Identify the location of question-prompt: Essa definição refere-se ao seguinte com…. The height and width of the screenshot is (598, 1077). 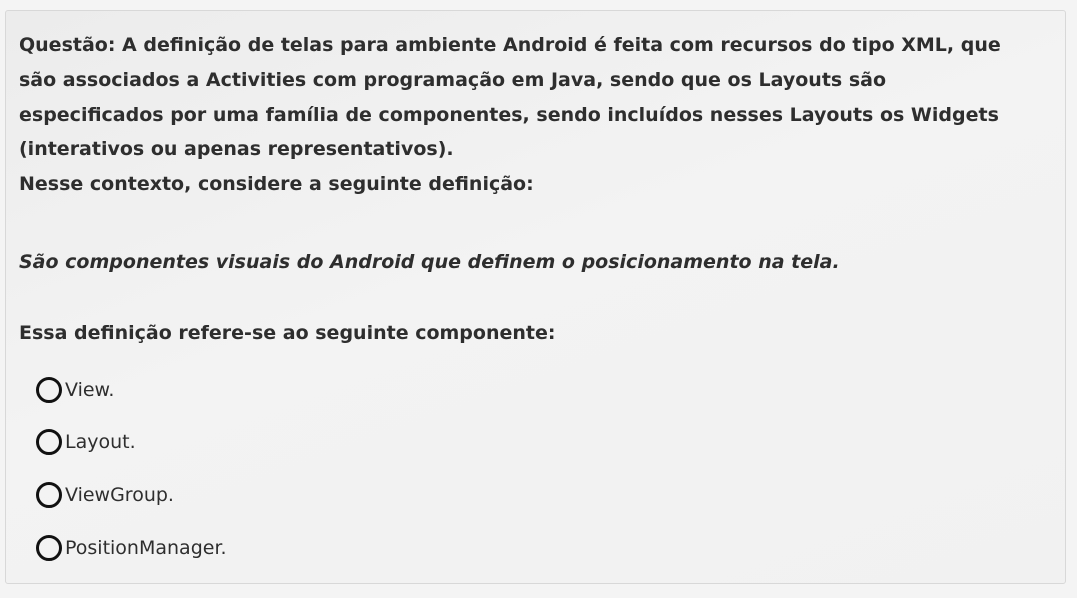
(287, 333).